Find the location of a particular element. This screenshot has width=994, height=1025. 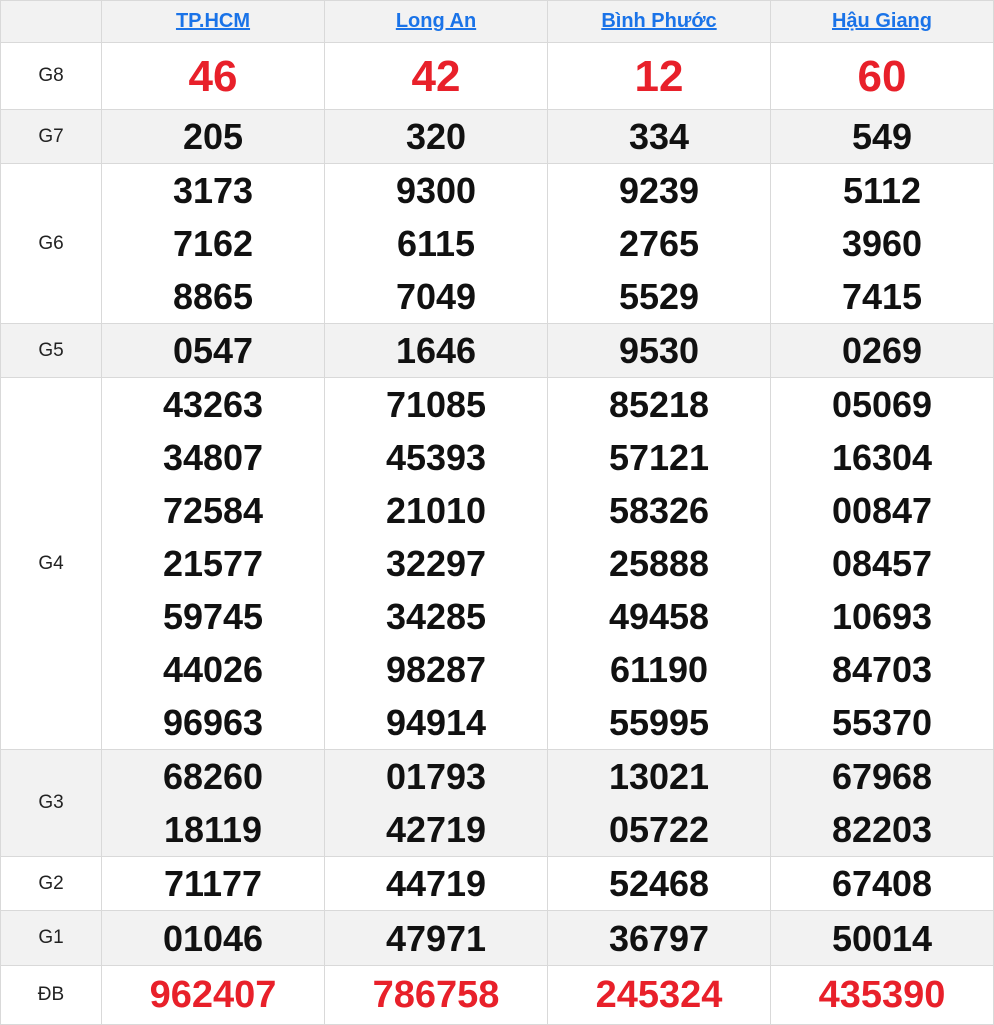

result-cell: 435390 is located at coordinates (882, 995).